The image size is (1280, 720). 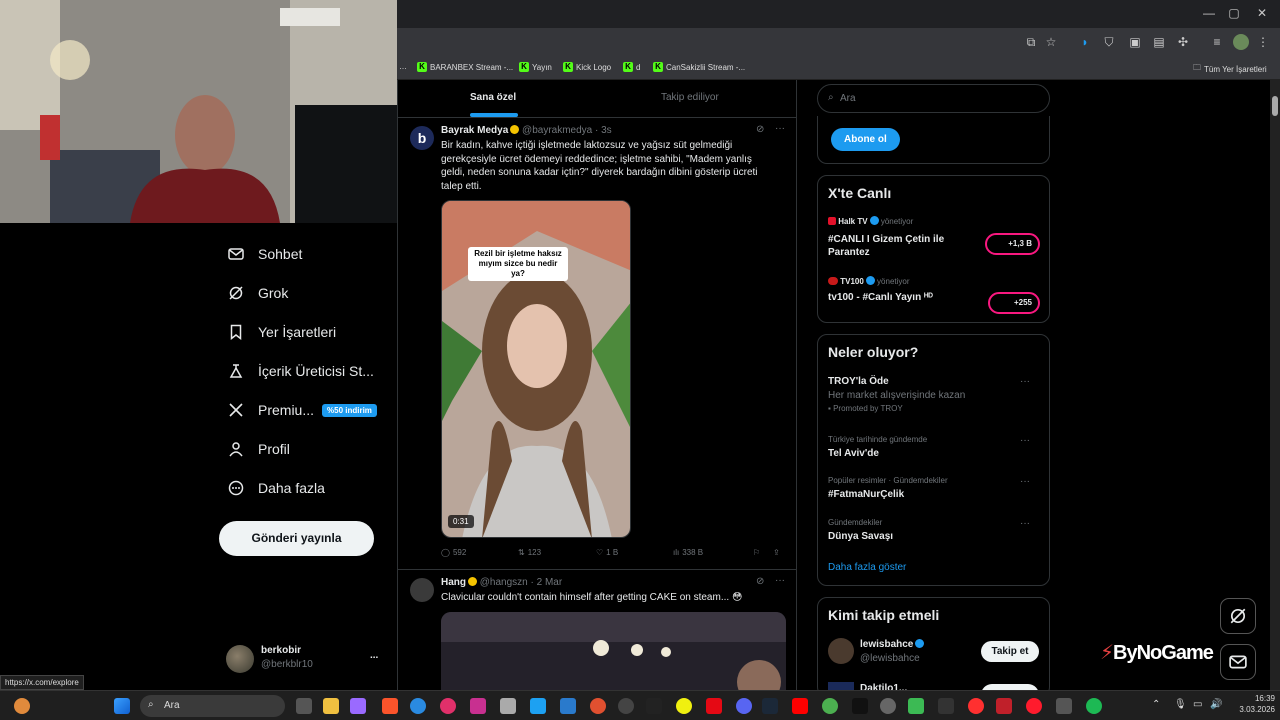 I want to click on bookmark-icon: ⚐, so click(x=756, y=552).